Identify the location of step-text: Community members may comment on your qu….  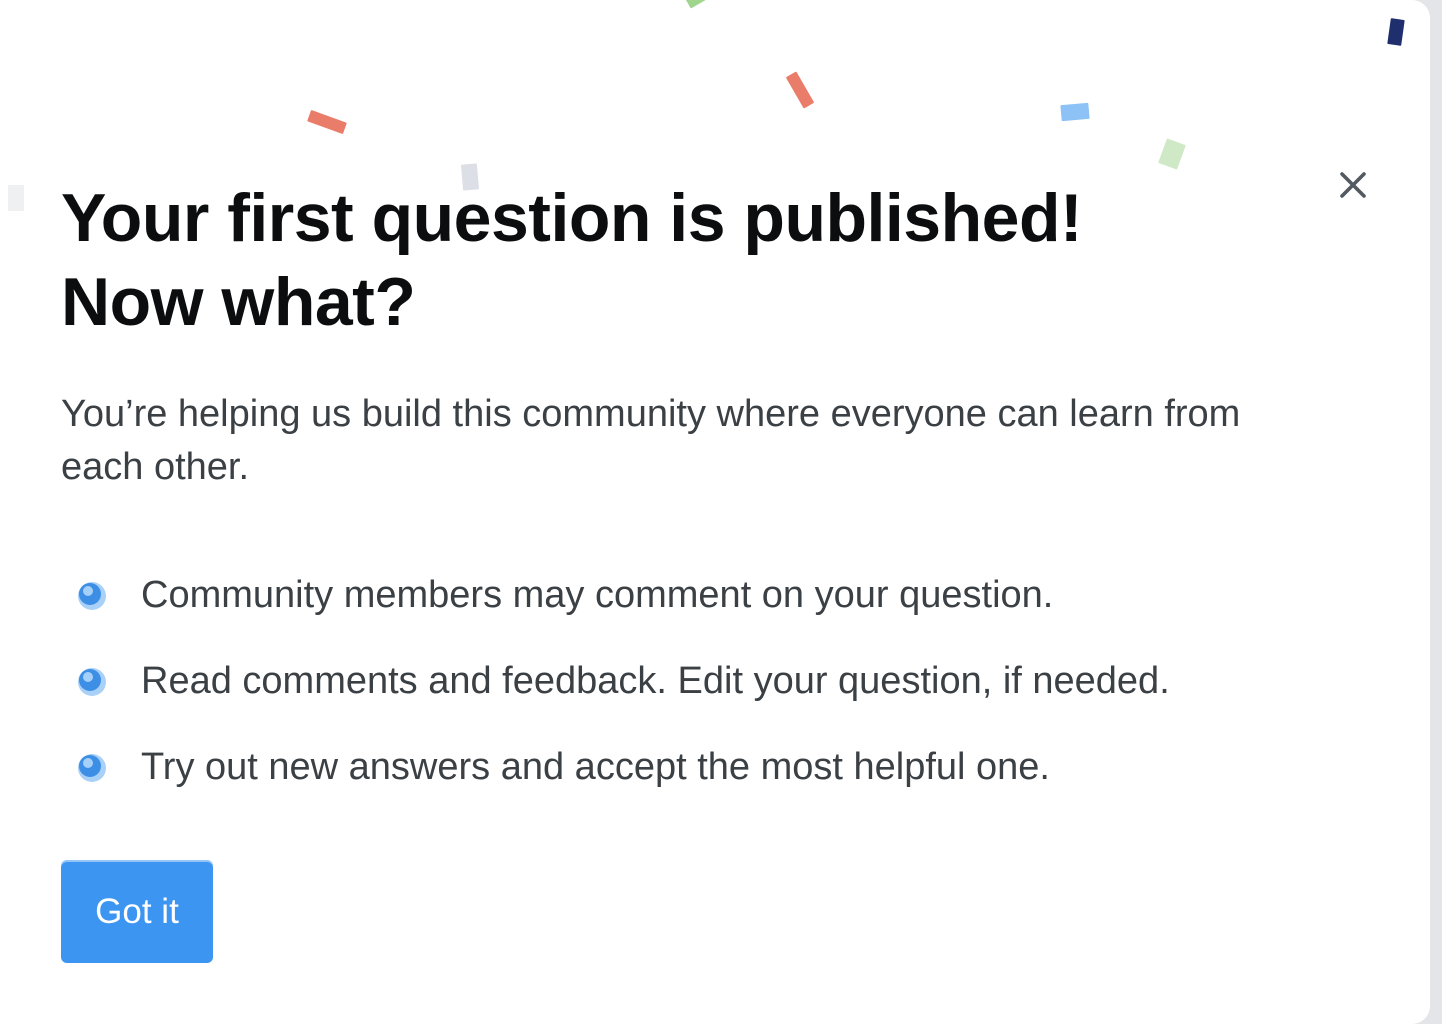
(597, 595).